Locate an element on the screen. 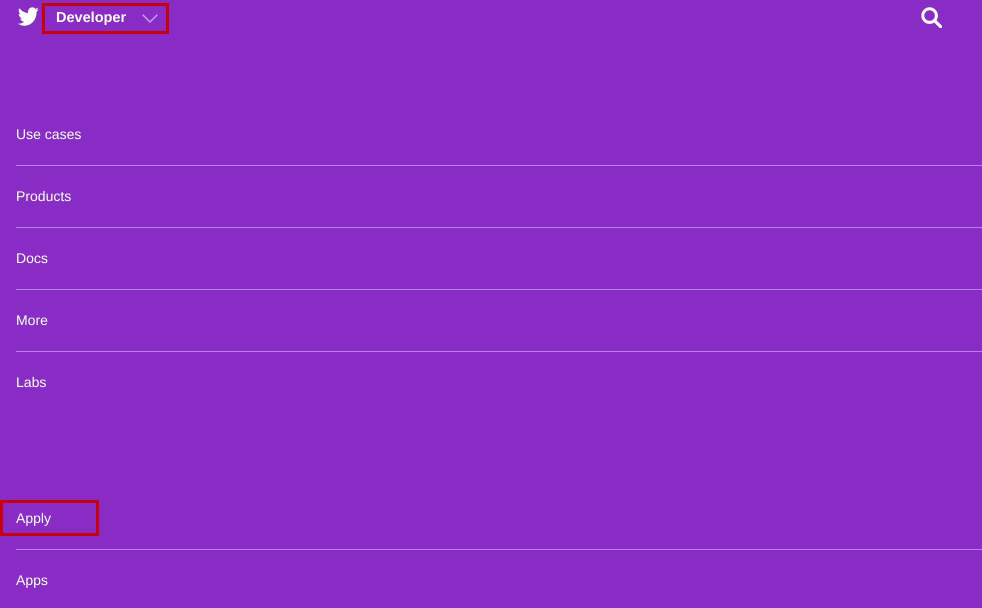  nav-link: Apply is located at coordinates (50, 518).